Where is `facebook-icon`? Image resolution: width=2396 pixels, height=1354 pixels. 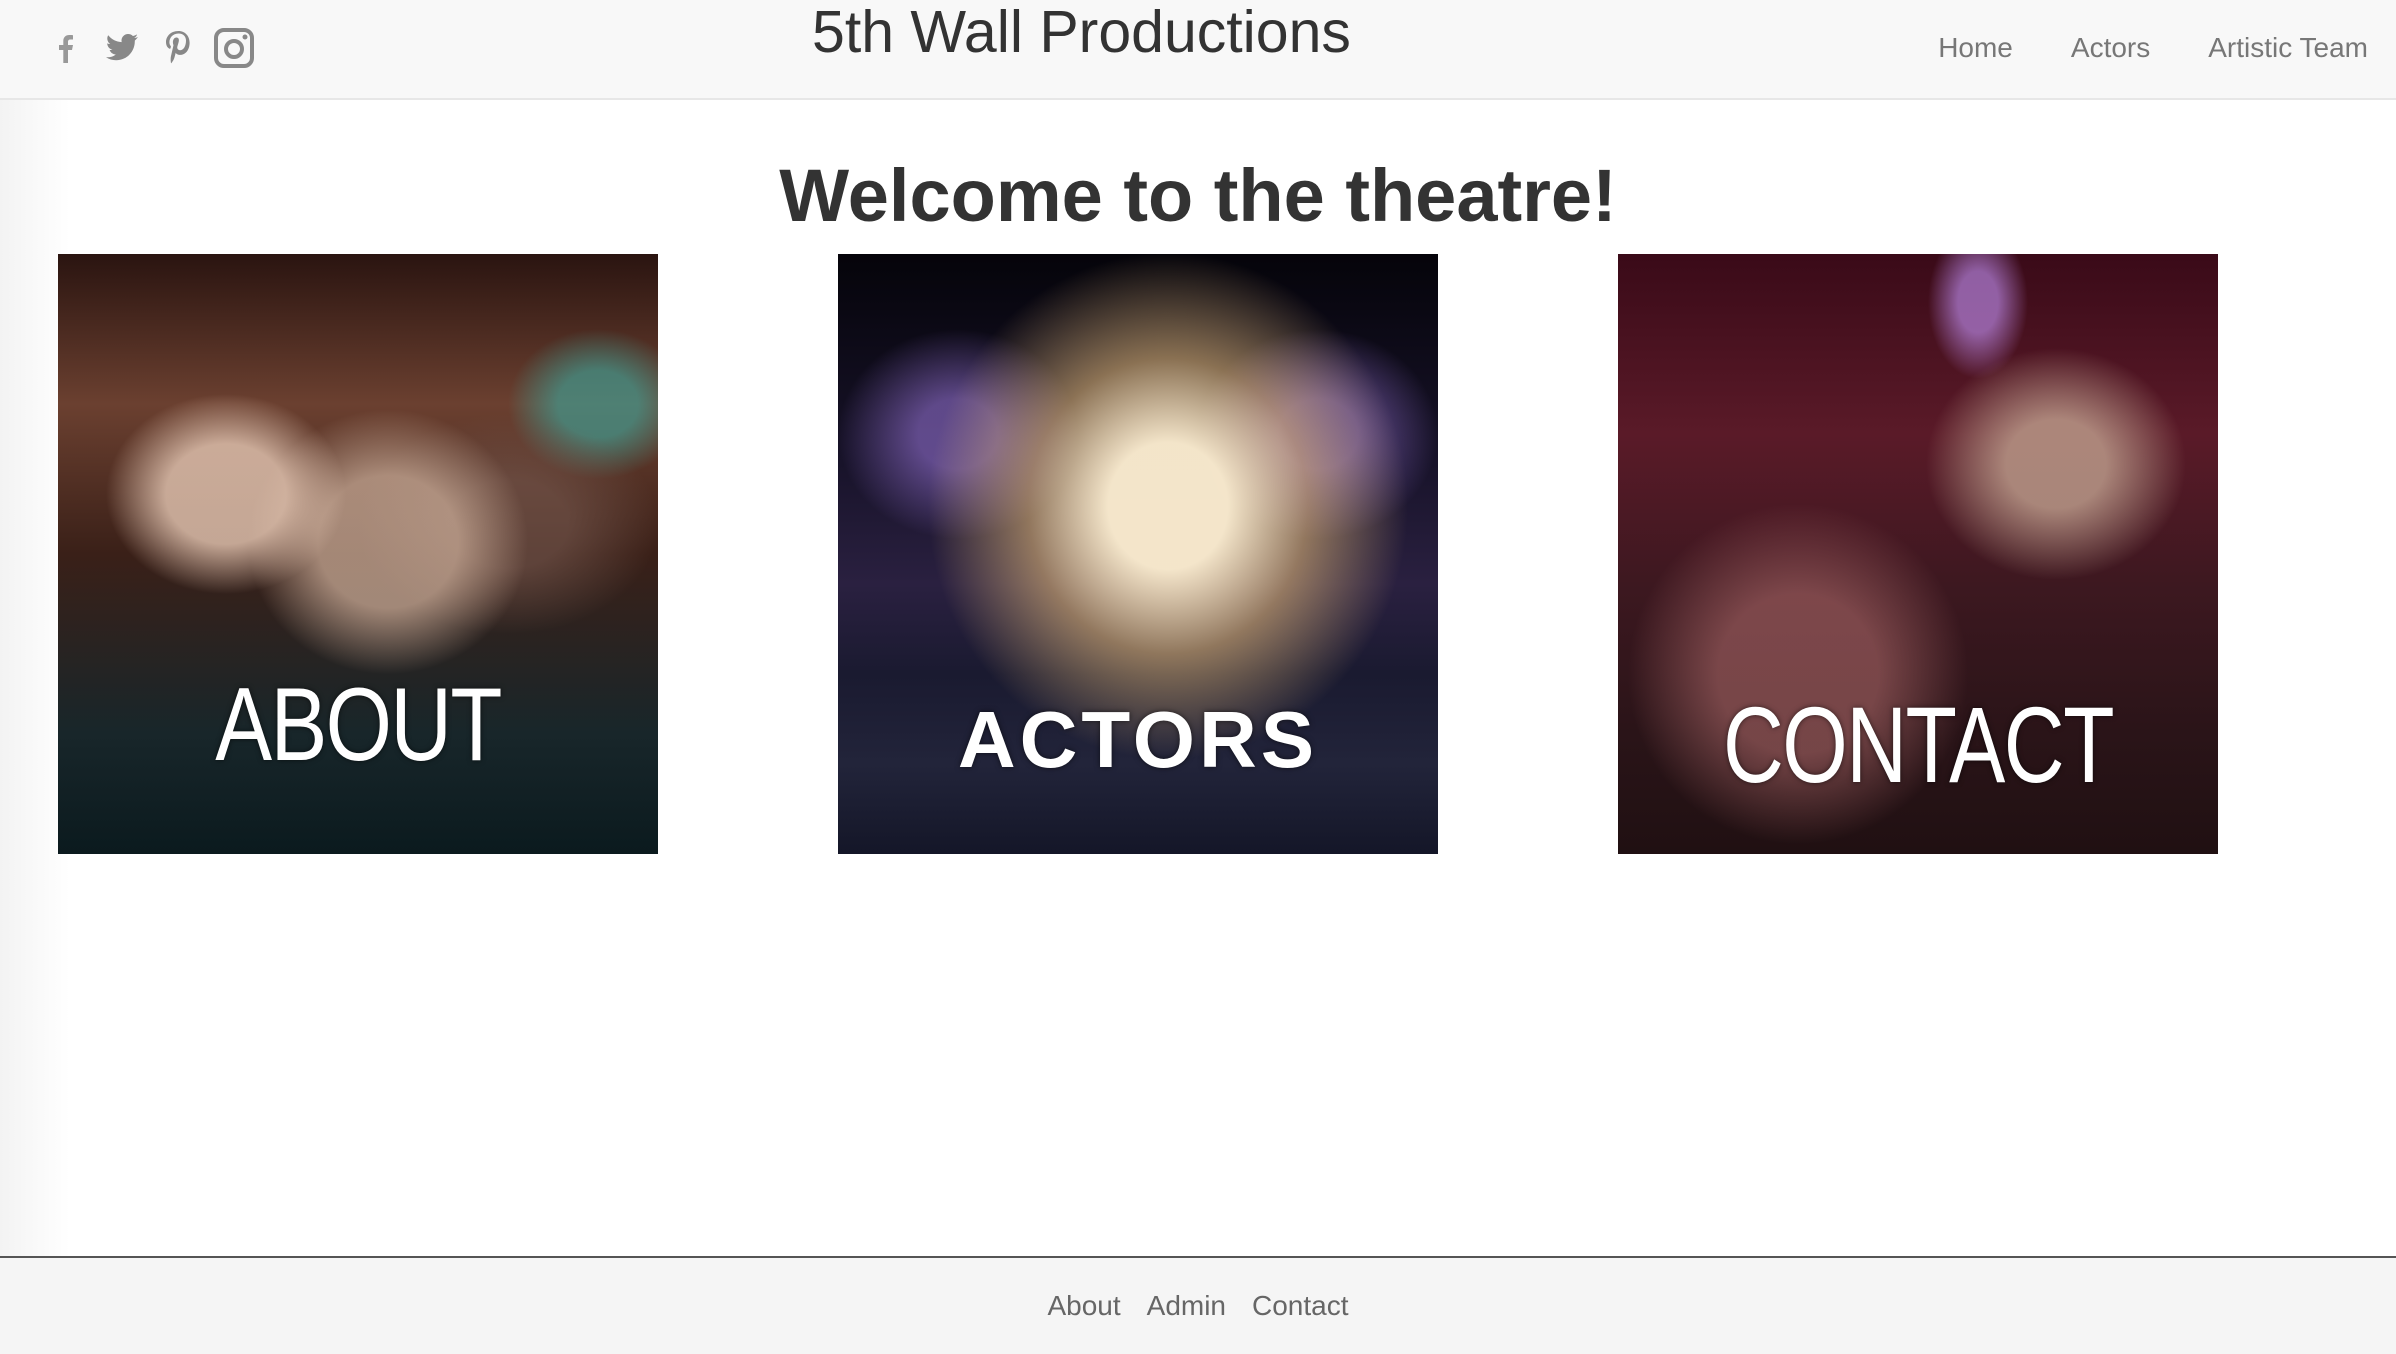
facebook-icon is located at coordinates (66, 48).